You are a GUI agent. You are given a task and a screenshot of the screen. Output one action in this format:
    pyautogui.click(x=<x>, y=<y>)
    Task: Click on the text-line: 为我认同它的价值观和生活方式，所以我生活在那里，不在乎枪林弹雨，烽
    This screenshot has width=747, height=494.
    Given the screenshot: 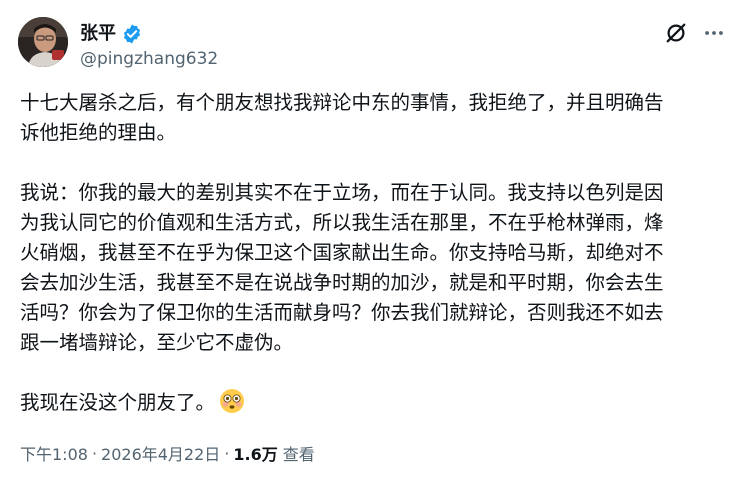 What is the action you would take?
    pyautogui.click(x=342, y=222)
    